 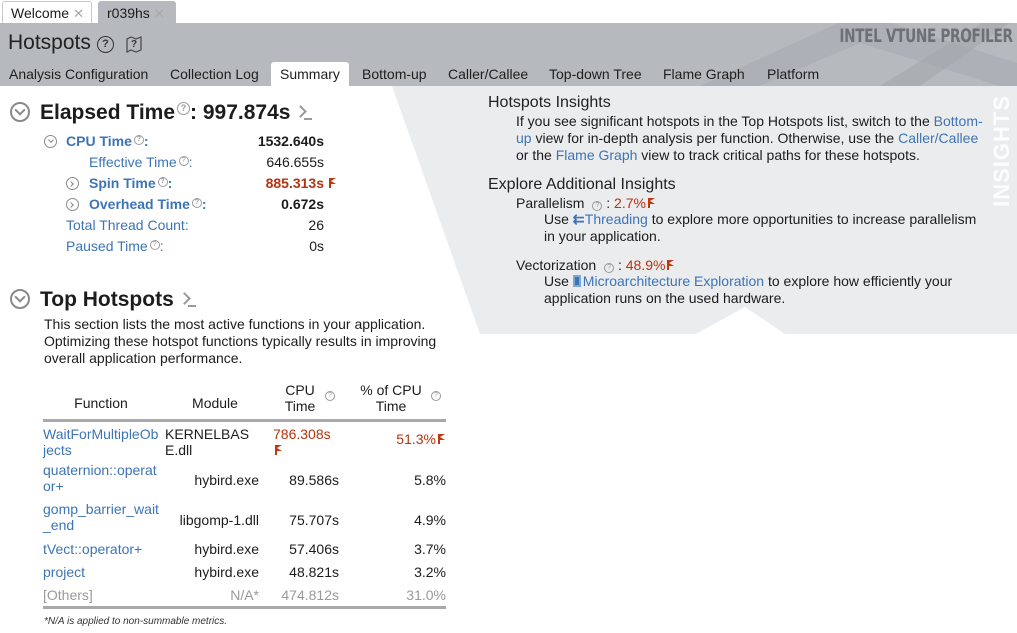 What do you see at coordinates (107, 141) in the screenshot?
I see `cpu-time-label: CPU Time?:` at bounding box center [107, 141].